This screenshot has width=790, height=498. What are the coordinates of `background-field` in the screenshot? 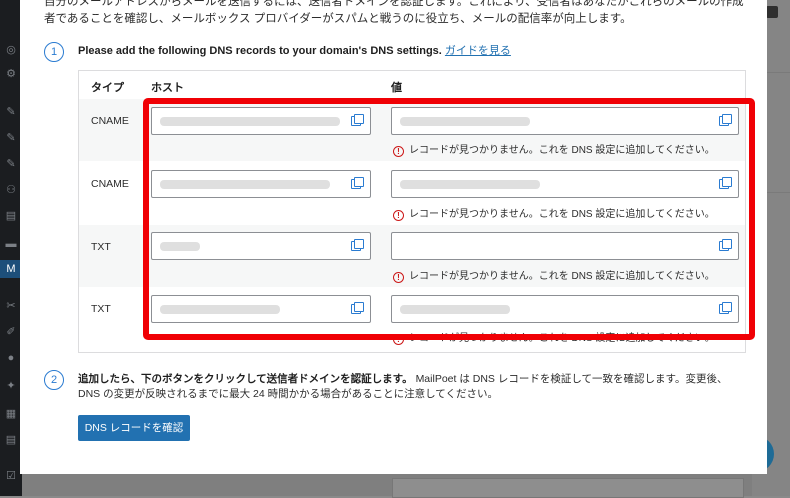 It's located at (568, 488).